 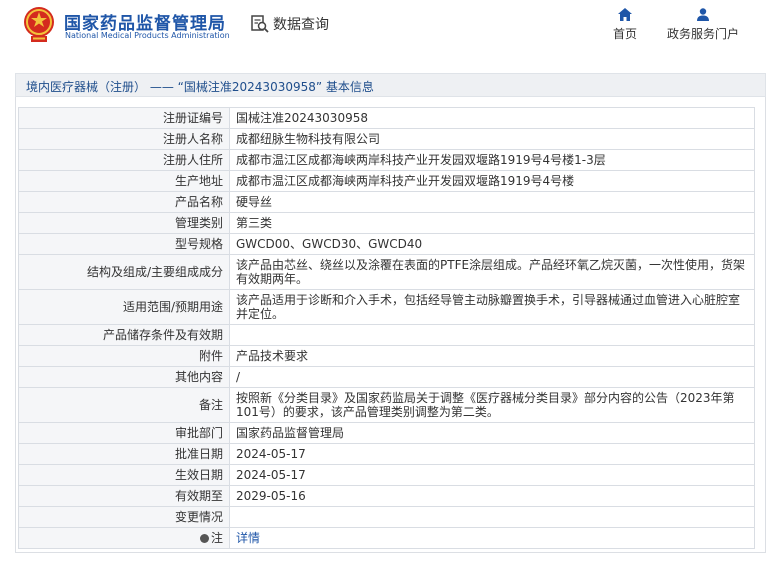 I want to click on table-row: 审批部门 国家药品监督管理局, so click(x=386, y=433).